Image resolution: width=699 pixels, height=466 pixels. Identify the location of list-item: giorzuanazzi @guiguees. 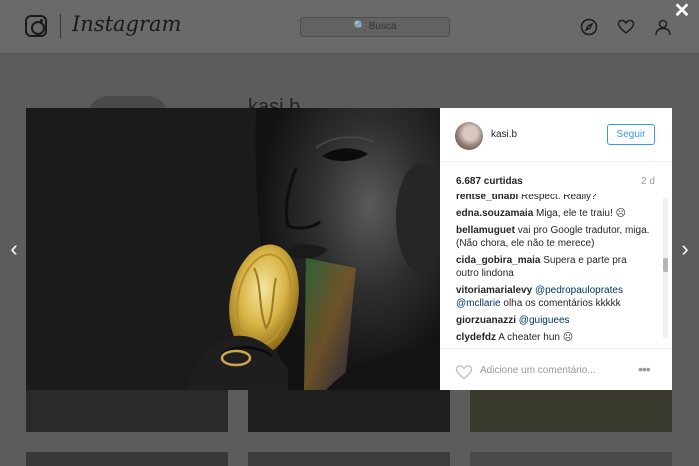
(553, 320).